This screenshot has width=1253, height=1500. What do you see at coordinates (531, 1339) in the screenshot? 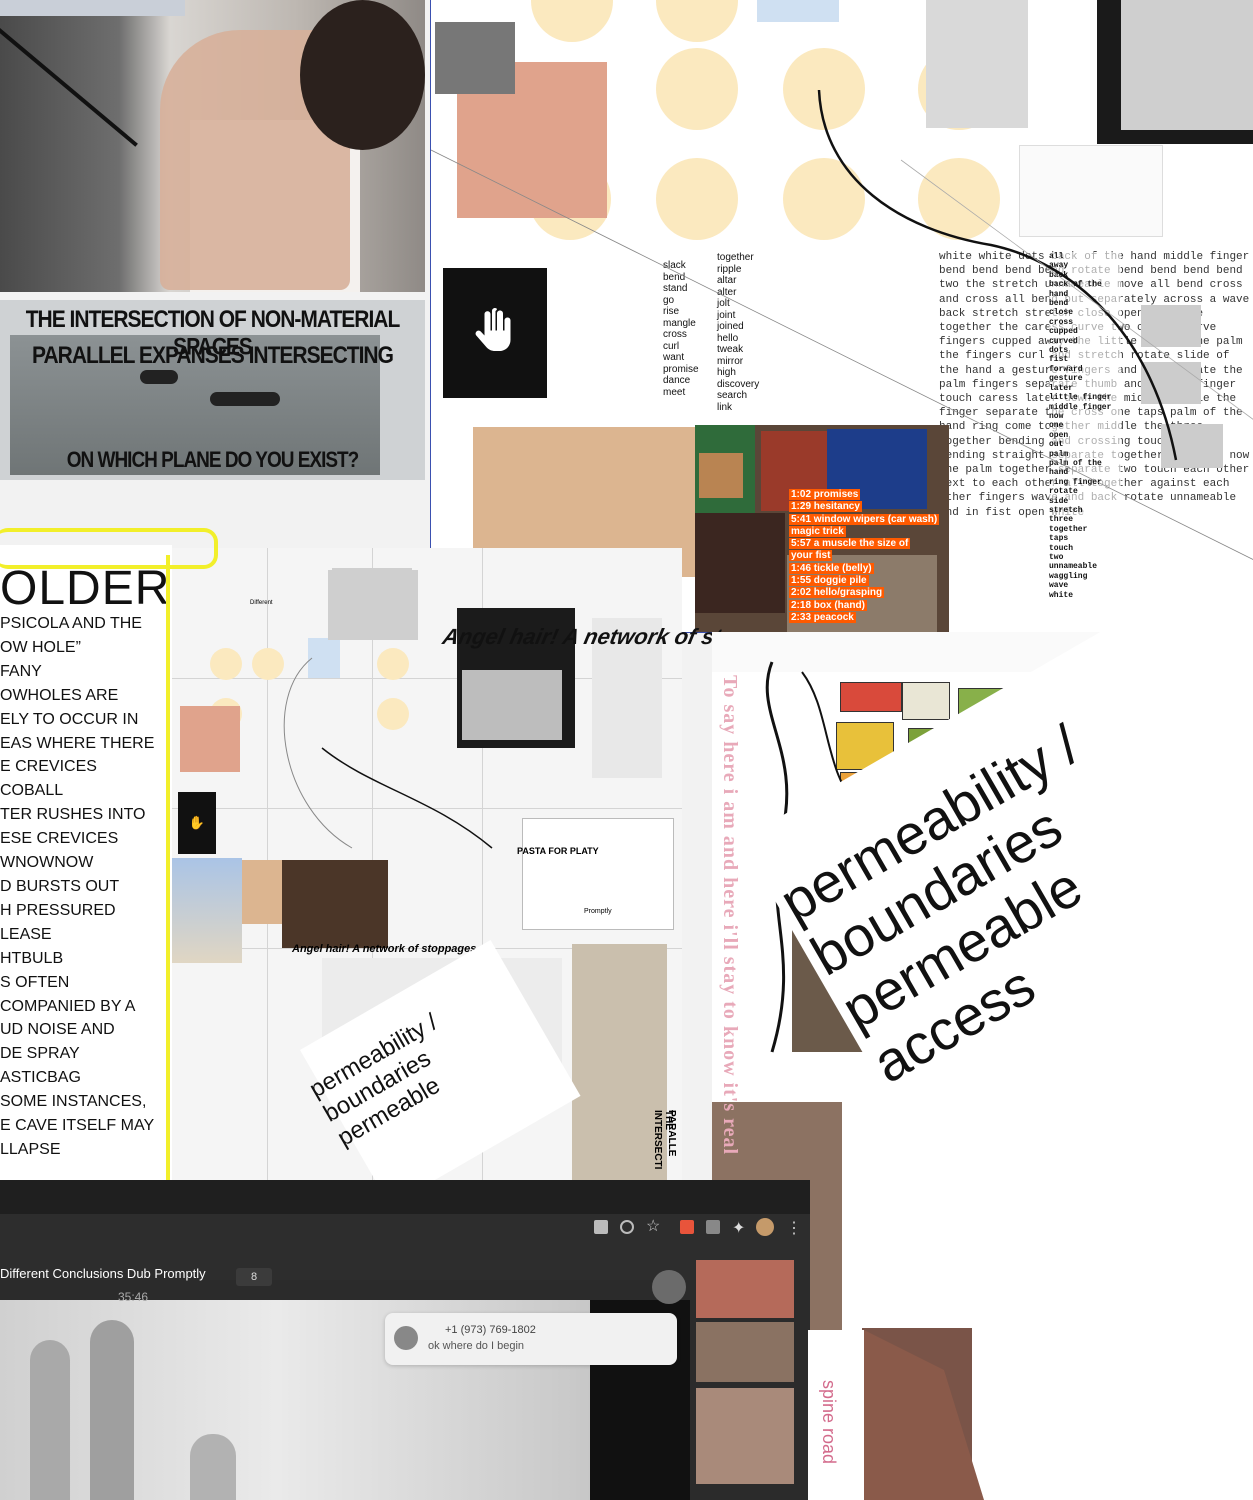
I see `chat-message-bubble` at bounding box center [531, 1339].